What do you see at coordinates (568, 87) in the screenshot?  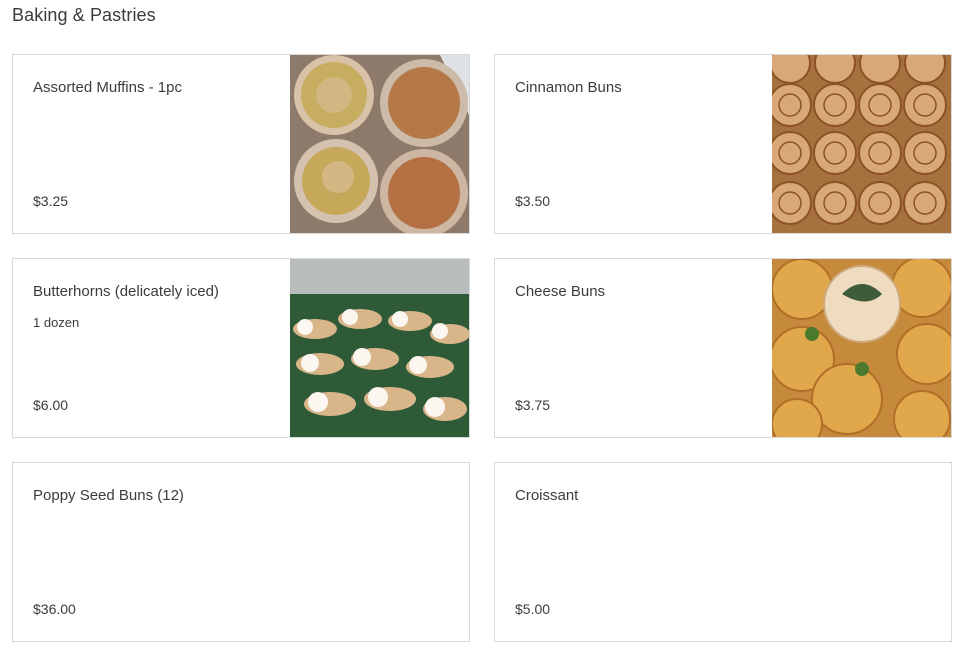 I see `menu-item-name: Cinnamon Buns` at bounding box center [568, 87].